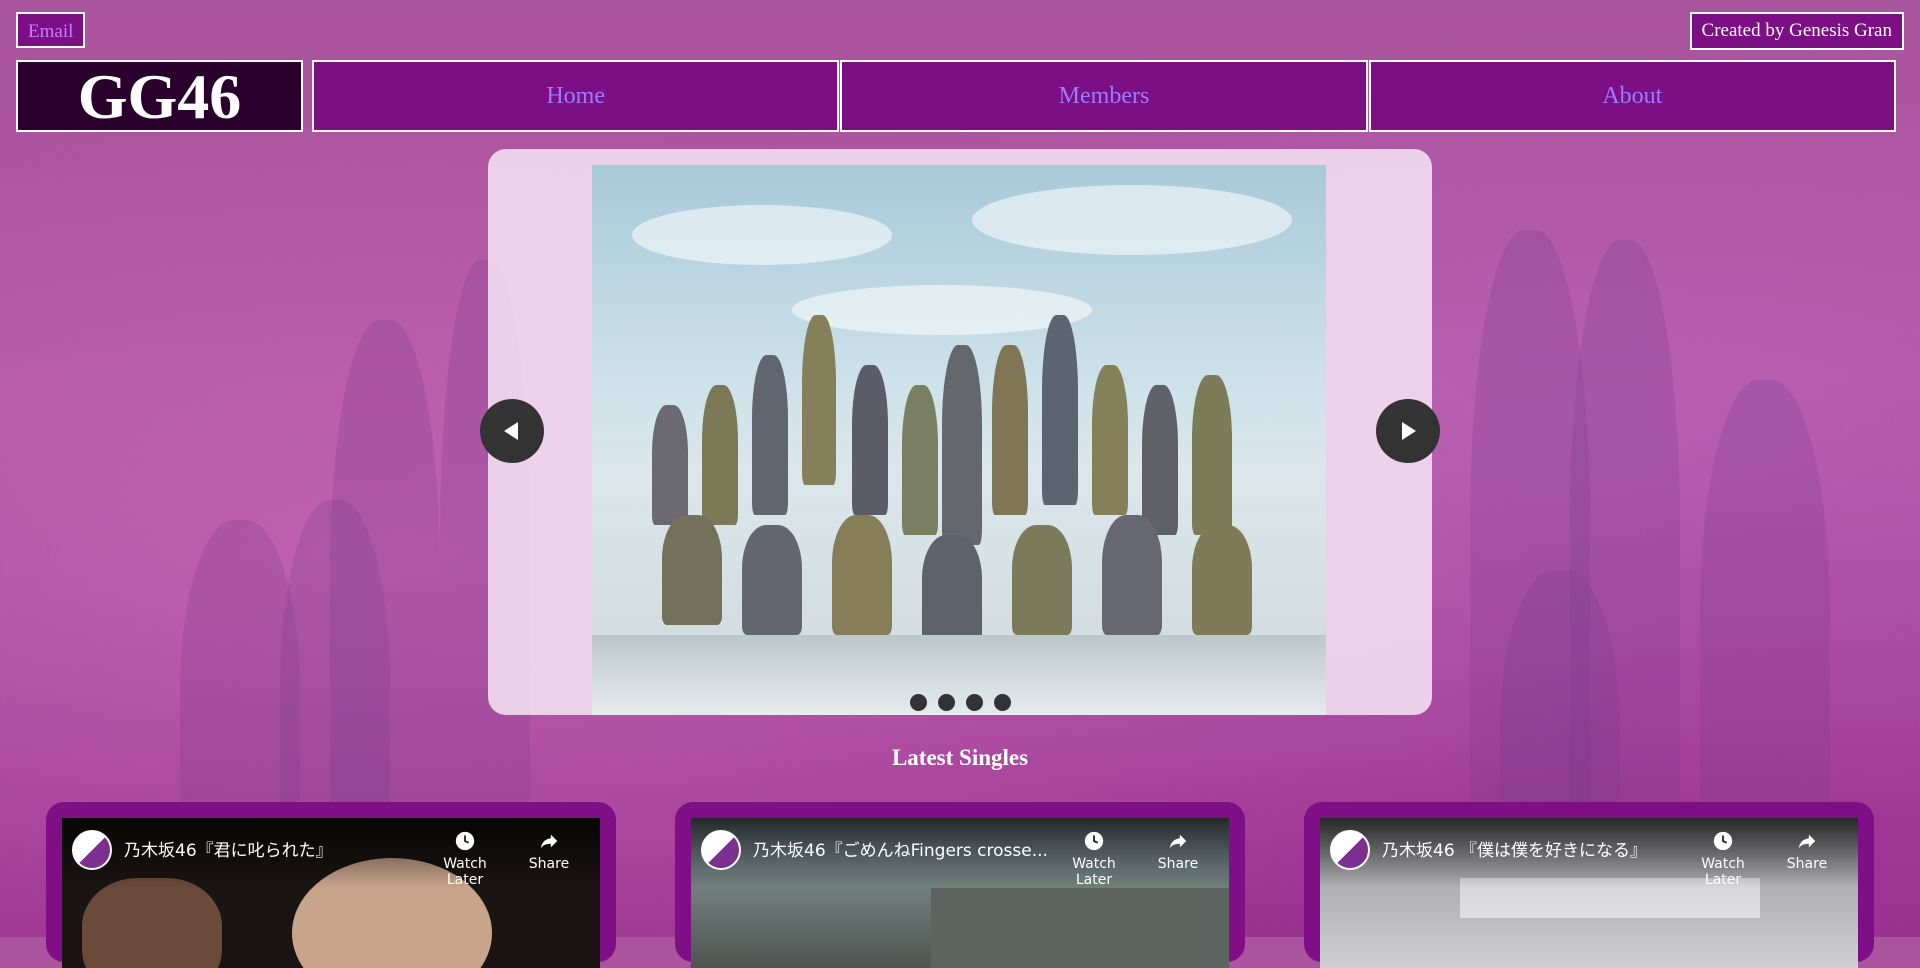 The width and height of the screenshot is (1920, 968). I want to click on right-arrow-icon, so click(1409, 431).